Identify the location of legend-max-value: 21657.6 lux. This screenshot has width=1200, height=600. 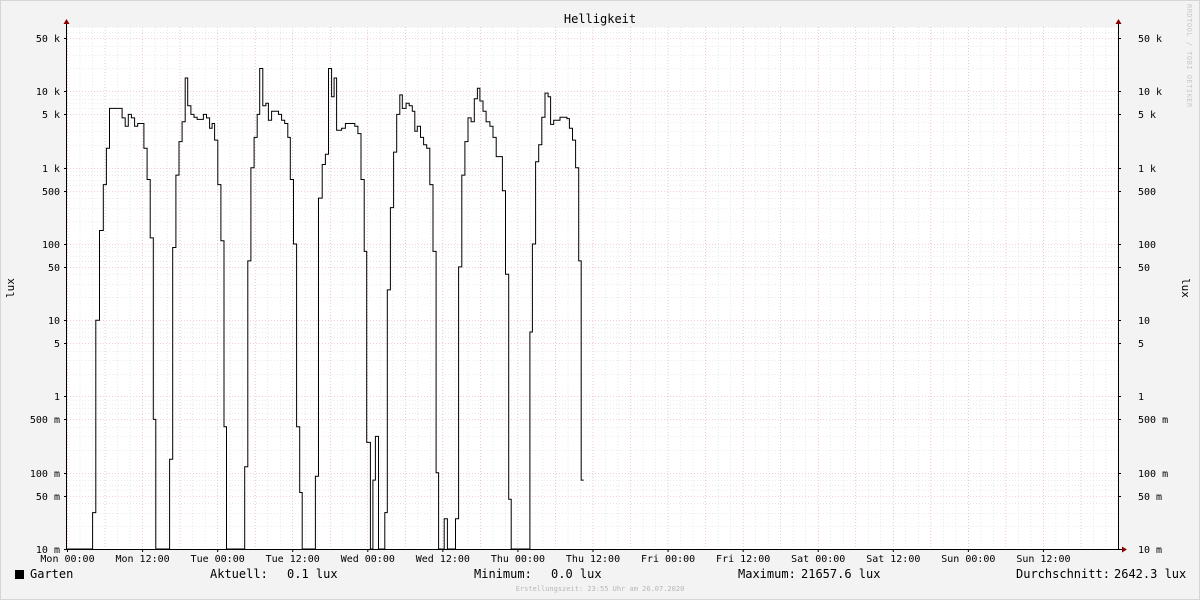
(841, 574).